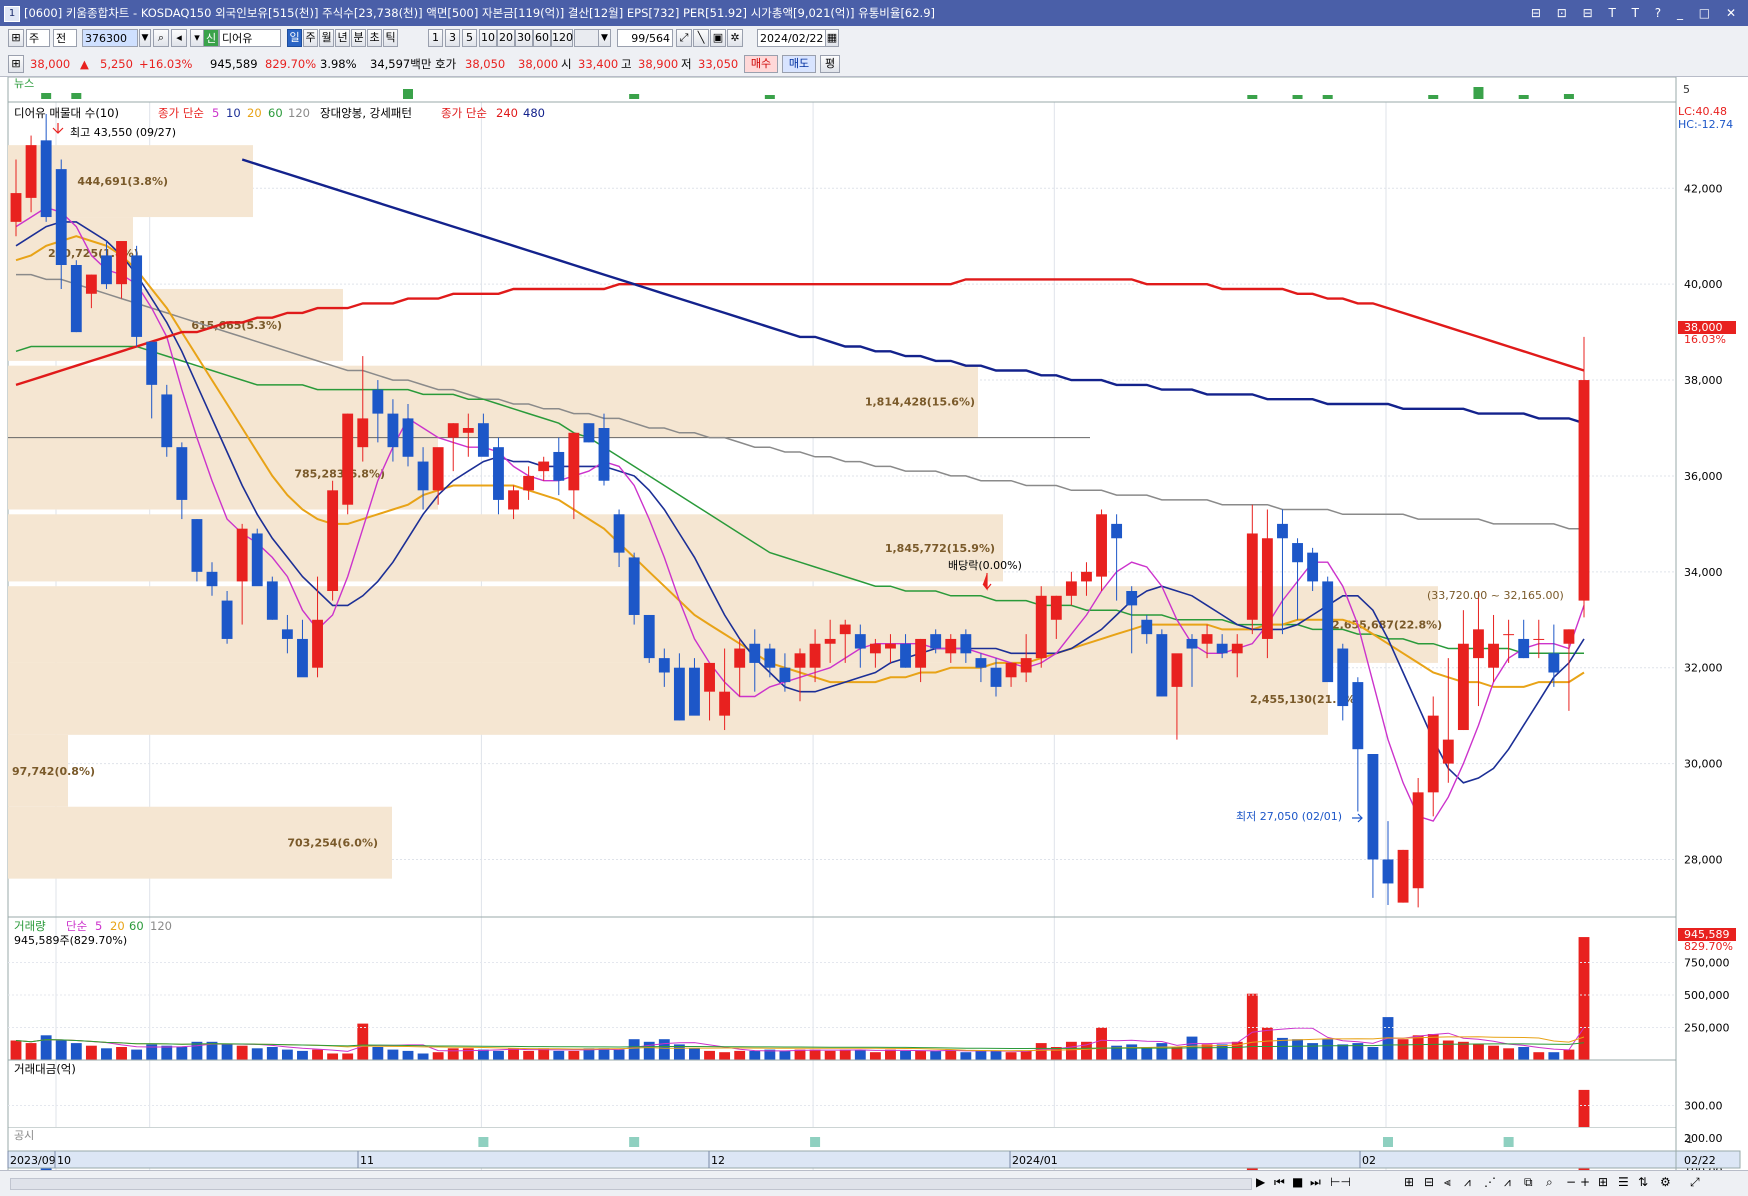 The image size is (1748, 1196). Describe the element at coordinates (469, 38) in the screenshot. I see `interval-button-5: 5` at that location.